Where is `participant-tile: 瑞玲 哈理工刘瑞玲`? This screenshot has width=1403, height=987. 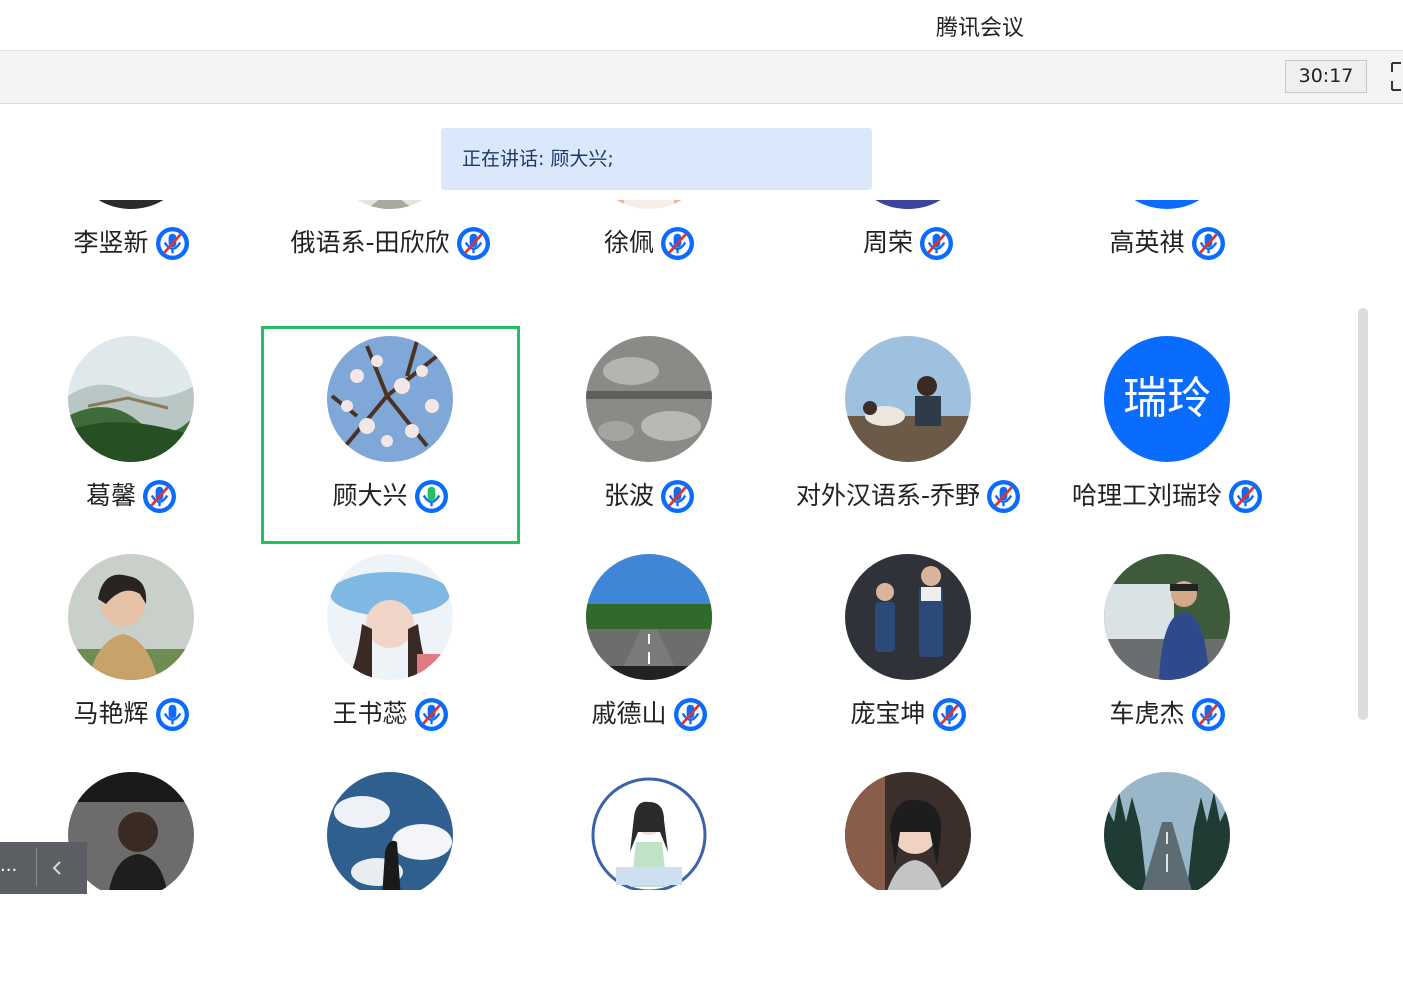 participant-tile: 瑞玲 哈理工刘瑞玲 is located at coordinates (1167, 435).